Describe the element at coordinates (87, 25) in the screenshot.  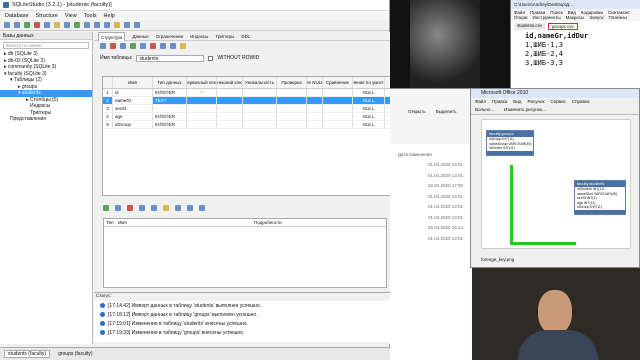
I see `new-index-icon` at that location.